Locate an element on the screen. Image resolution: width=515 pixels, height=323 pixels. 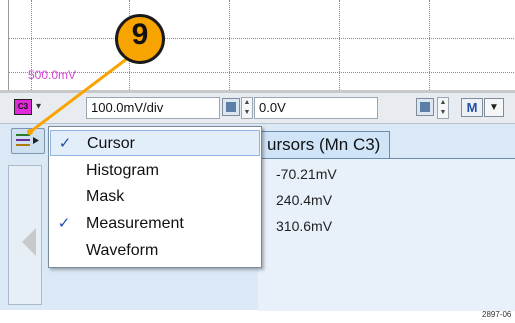
menu-item-histogram: Histogram is located at coordinates (155, 171).